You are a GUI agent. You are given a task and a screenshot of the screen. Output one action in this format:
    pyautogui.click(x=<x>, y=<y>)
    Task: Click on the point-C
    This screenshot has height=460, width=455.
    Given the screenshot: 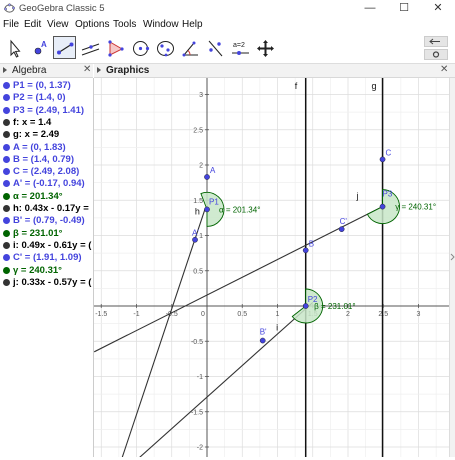 What is the action you would take?
    pyautogui.click(x=382, y=159)
    